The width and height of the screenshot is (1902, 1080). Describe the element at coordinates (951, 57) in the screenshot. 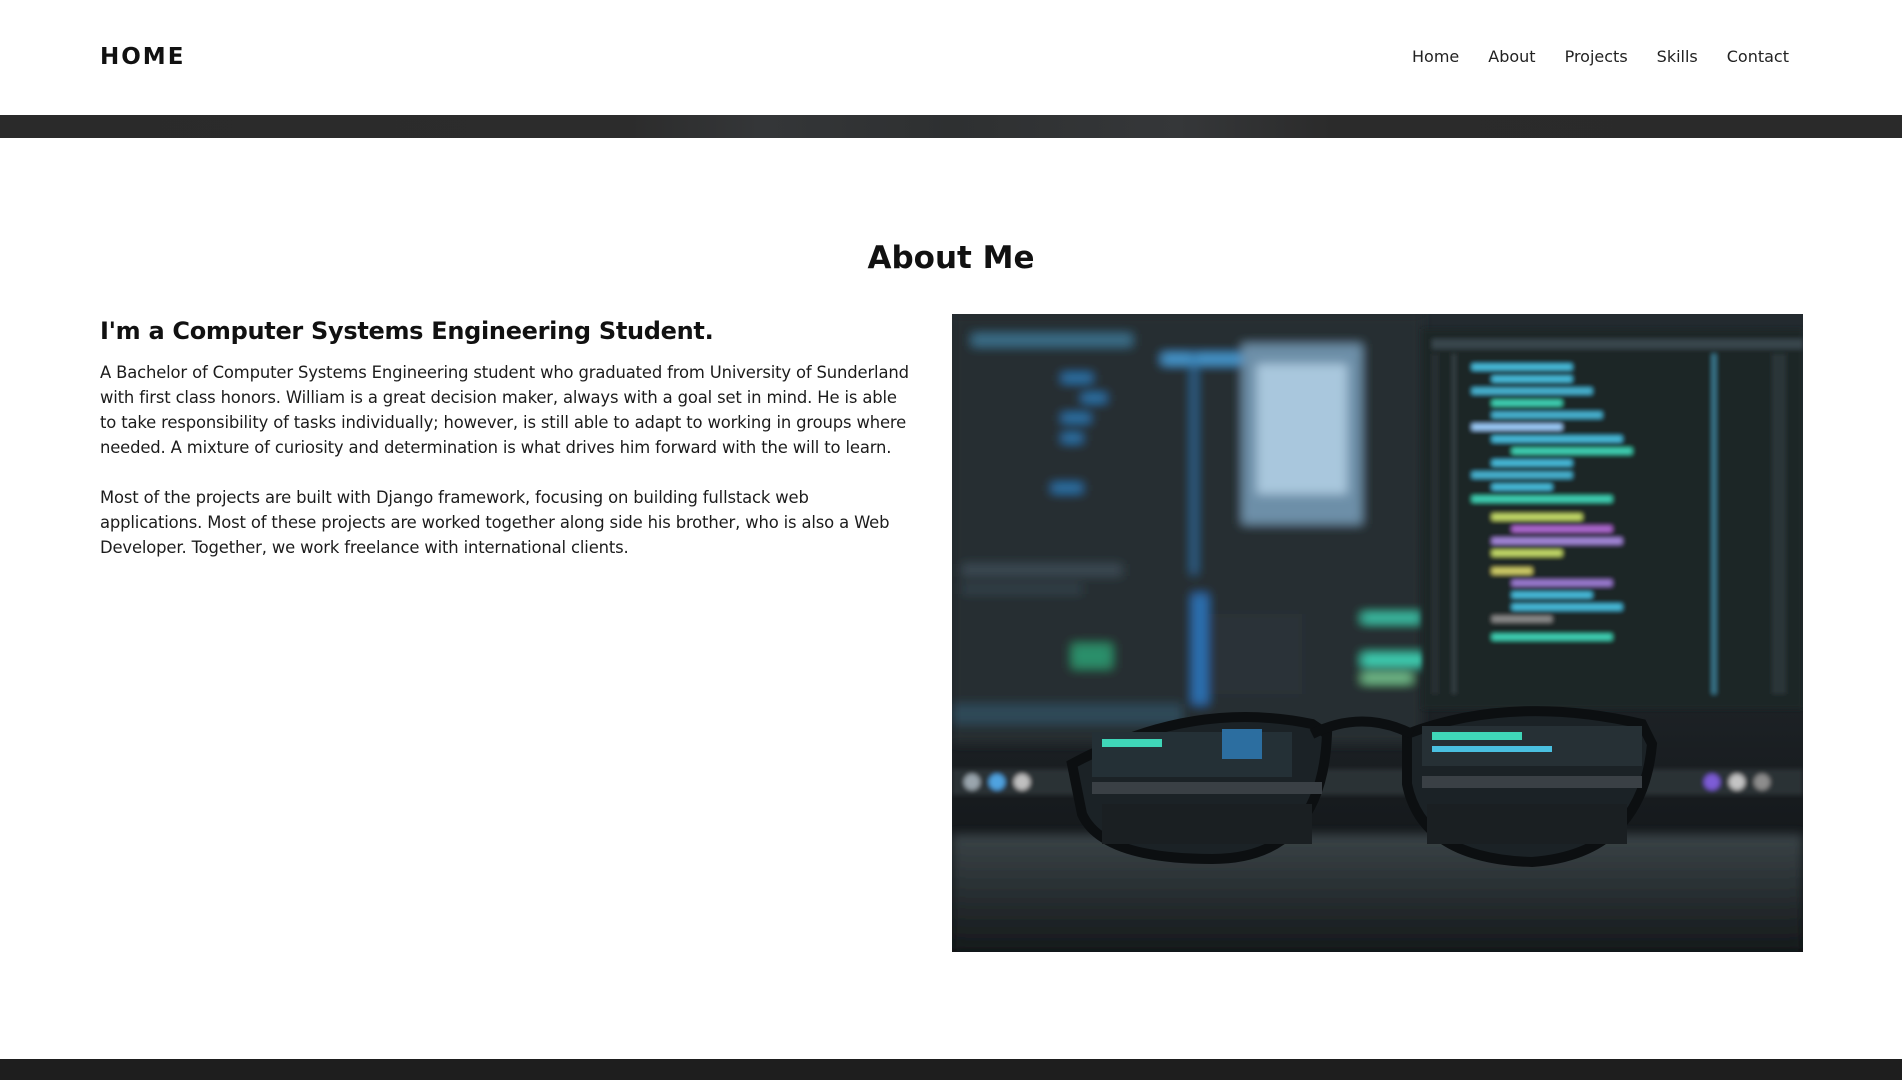

I see `site-header: HOME Home About Projects Skills Contact` at that location.